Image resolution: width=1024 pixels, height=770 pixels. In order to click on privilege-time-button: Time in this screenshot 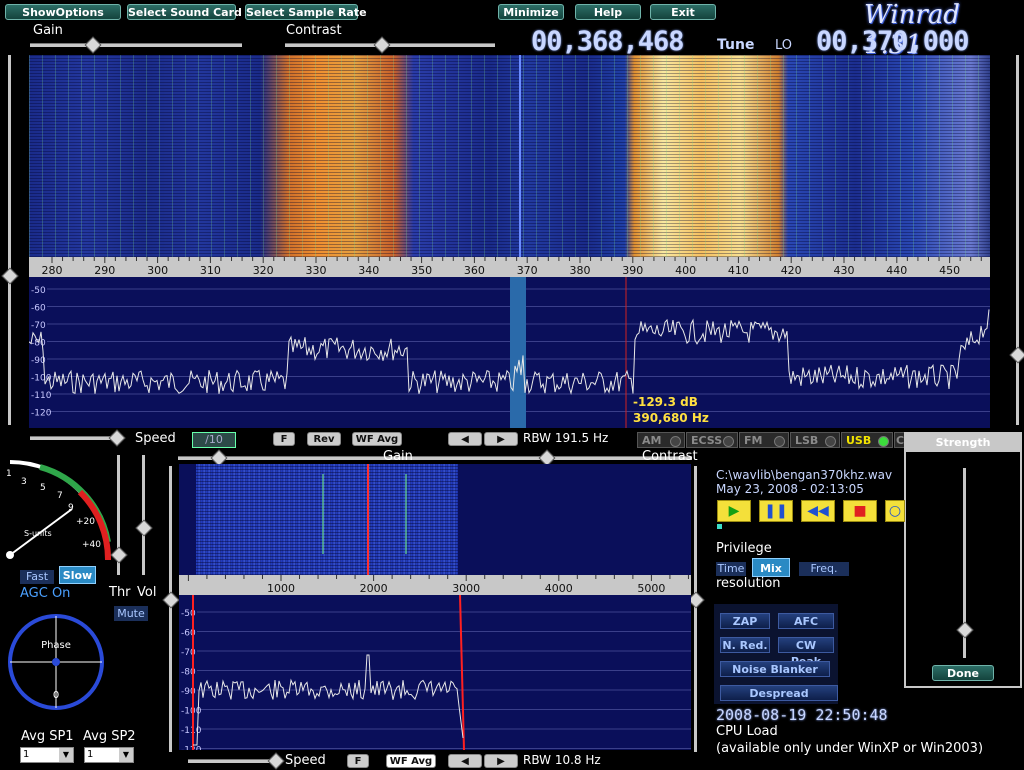, I will do `click(731, 569)`.